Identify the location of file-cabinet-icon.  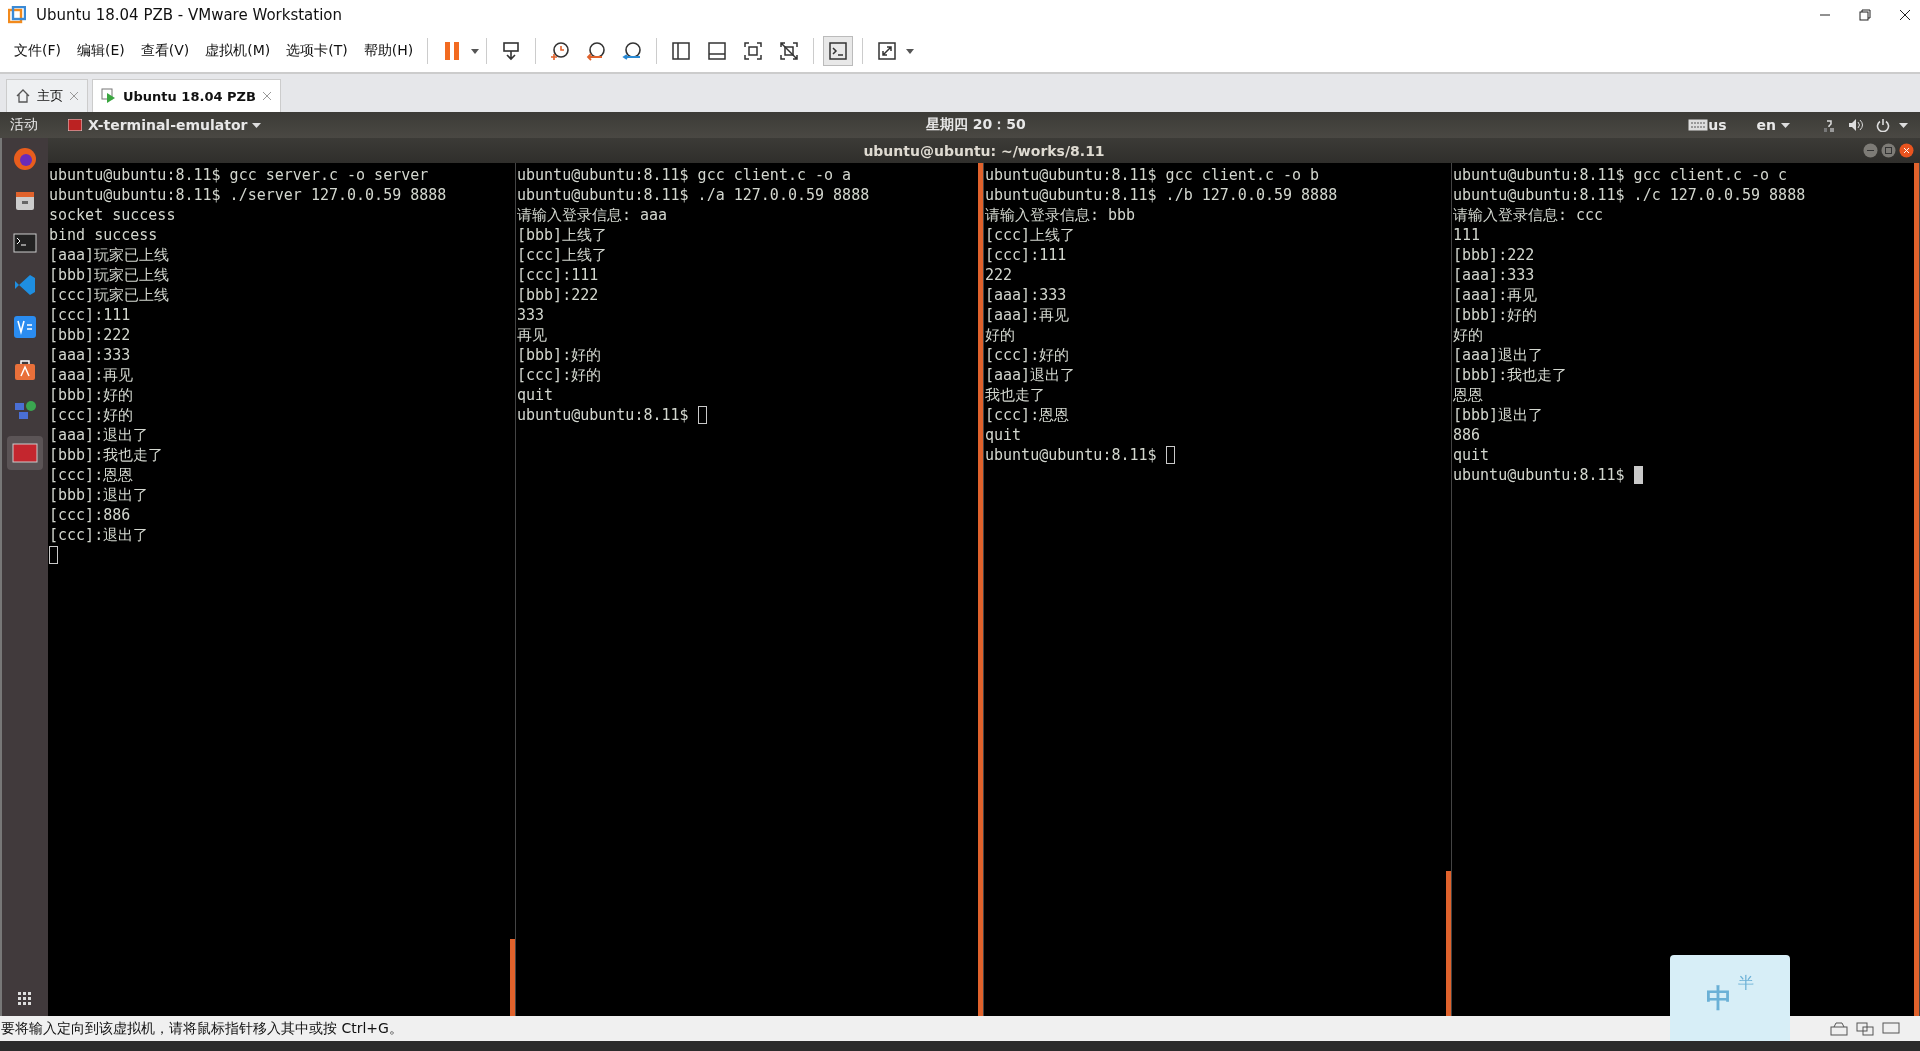
(25, 201).